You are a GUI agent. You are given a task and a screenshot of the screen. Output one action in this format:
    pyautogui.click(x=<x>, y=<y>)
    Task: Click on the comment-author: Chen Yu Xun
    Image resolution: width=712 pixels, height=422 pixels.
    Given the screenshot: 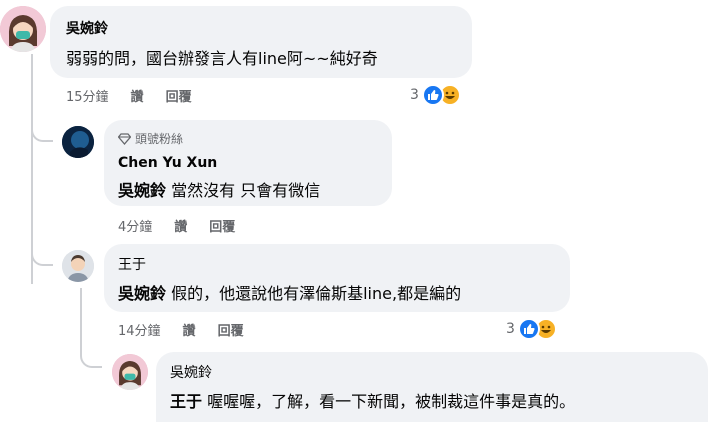 What is the action you would take?
    pyautogui.click(x=248, y=163)
    